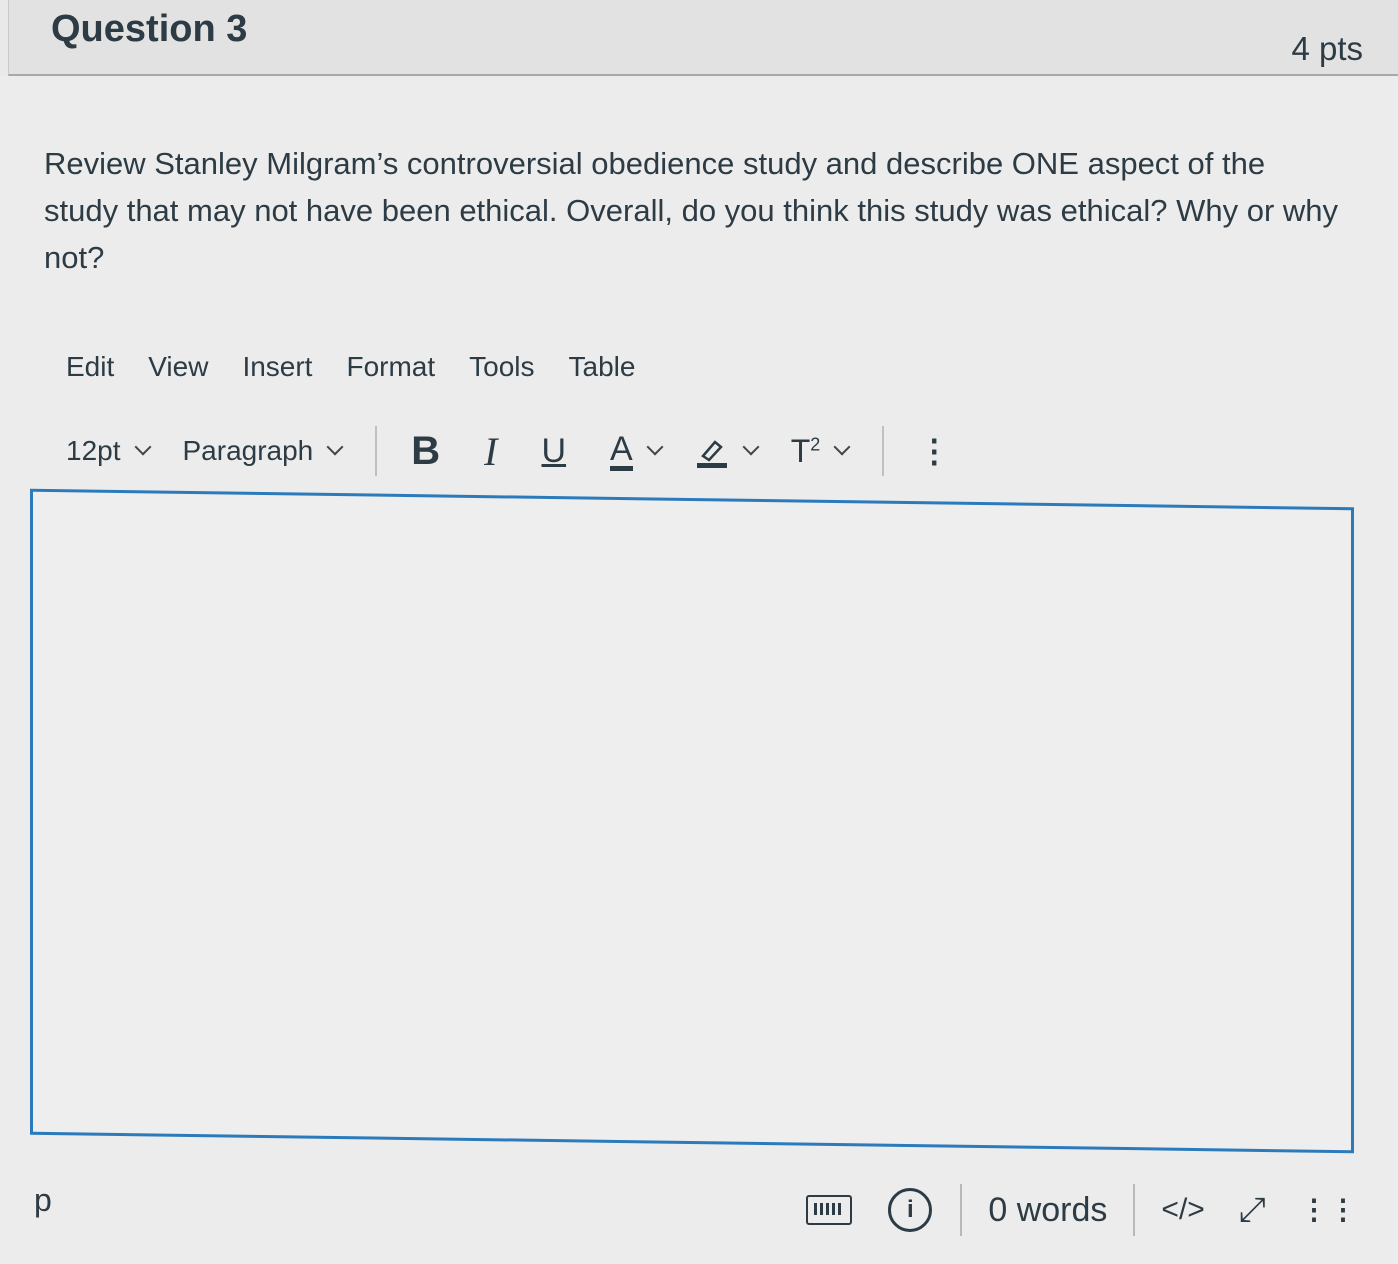  What do you see at coordinates (910, 1210) in the screenshot?
I see `accessibility-checker-icon: i` at bounding box center [910, 1210].